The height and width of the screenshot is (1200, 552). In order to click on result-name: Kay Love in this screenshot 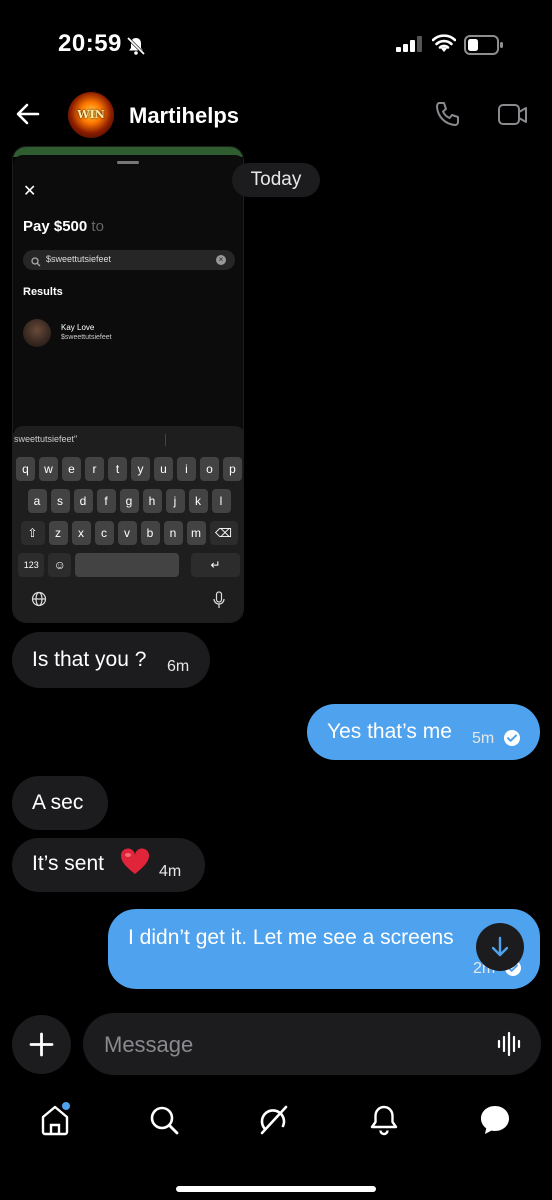, I will do `click(78, 327)`.